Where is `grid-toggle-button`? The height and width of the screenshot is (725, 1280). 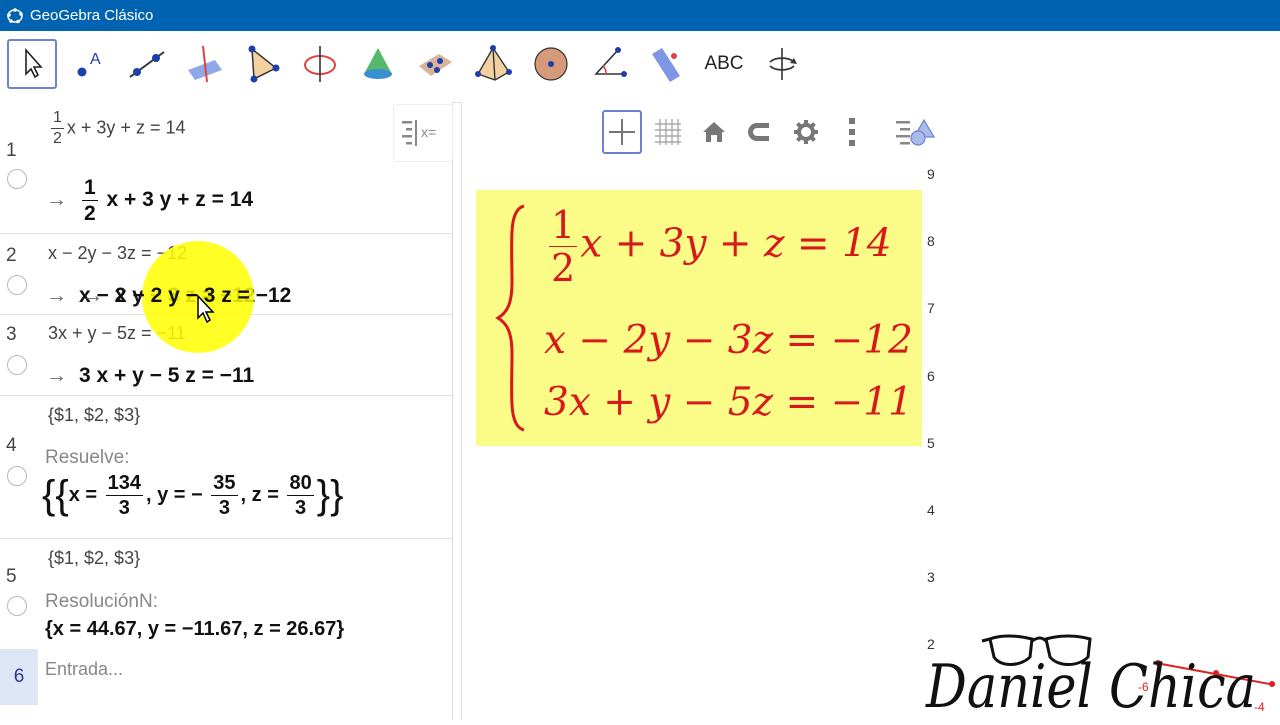 grid-toggle-button is located at coordinates (668, 132).